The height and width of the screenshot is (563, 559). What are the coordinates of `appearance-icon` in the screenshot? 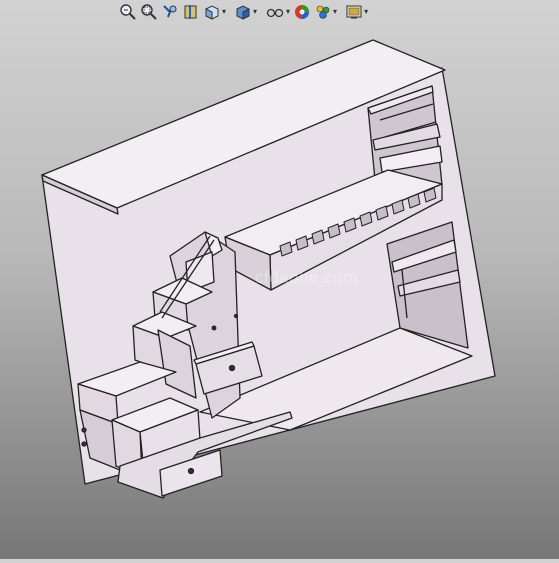 It's located at (302, 12).